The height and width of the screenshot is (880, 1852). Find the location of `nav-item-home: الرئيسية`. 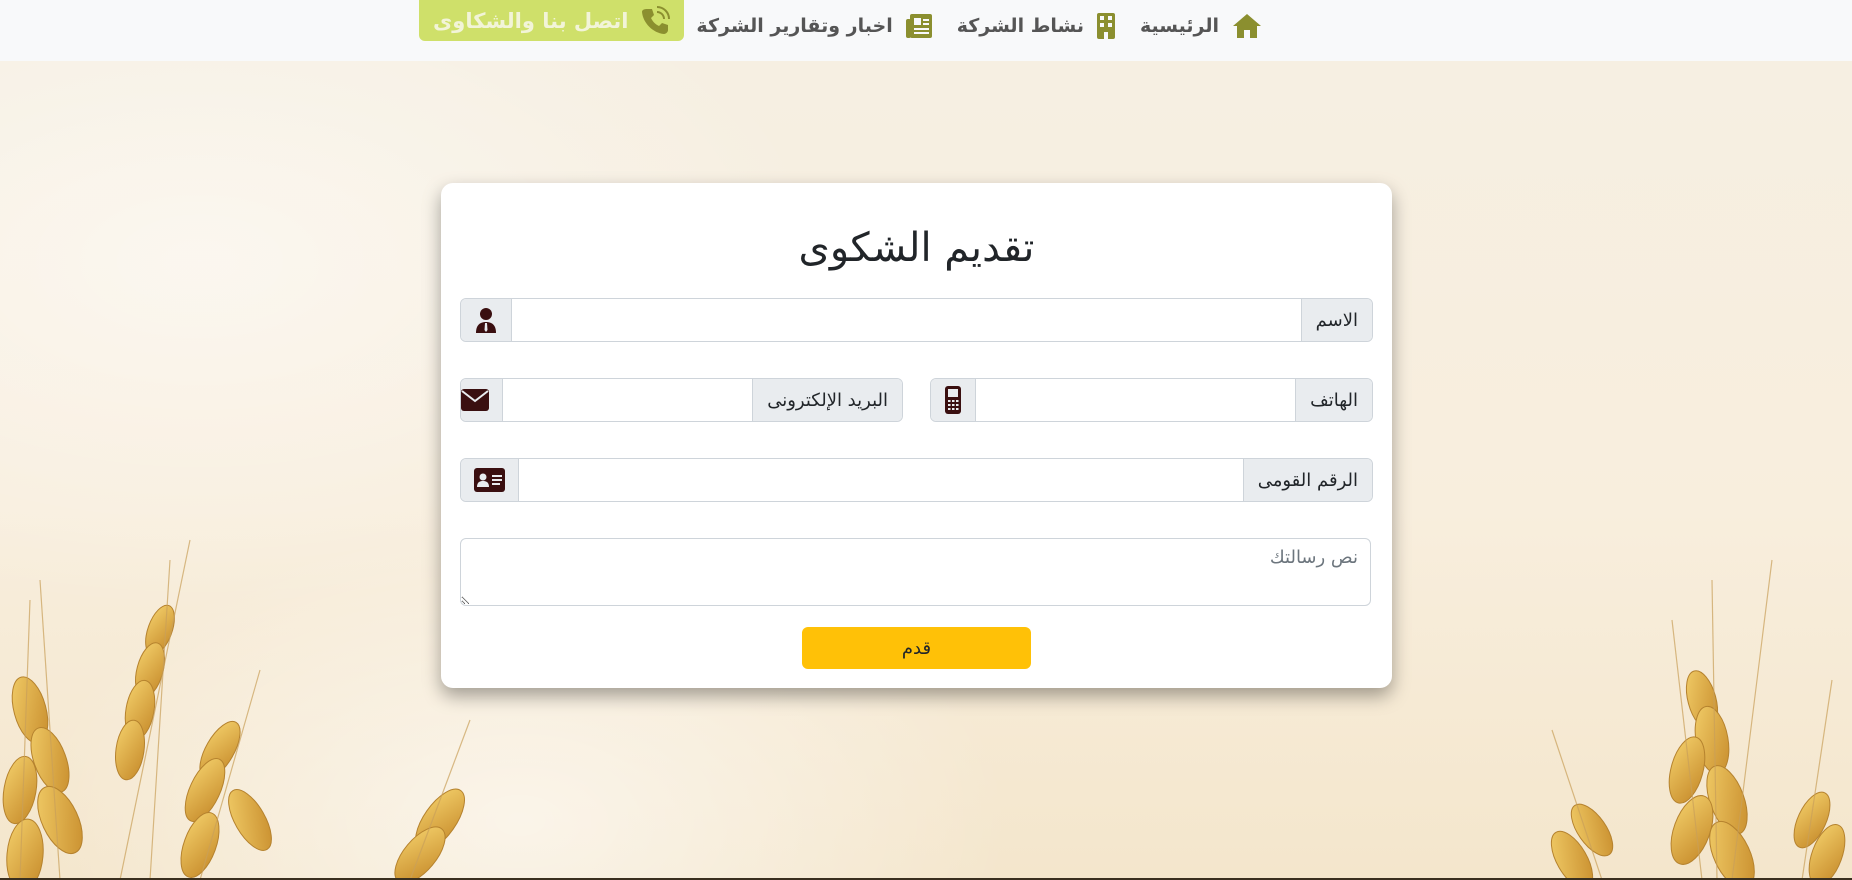

nav-item-home: الرئيسية is located at coordinates (1201, 25).